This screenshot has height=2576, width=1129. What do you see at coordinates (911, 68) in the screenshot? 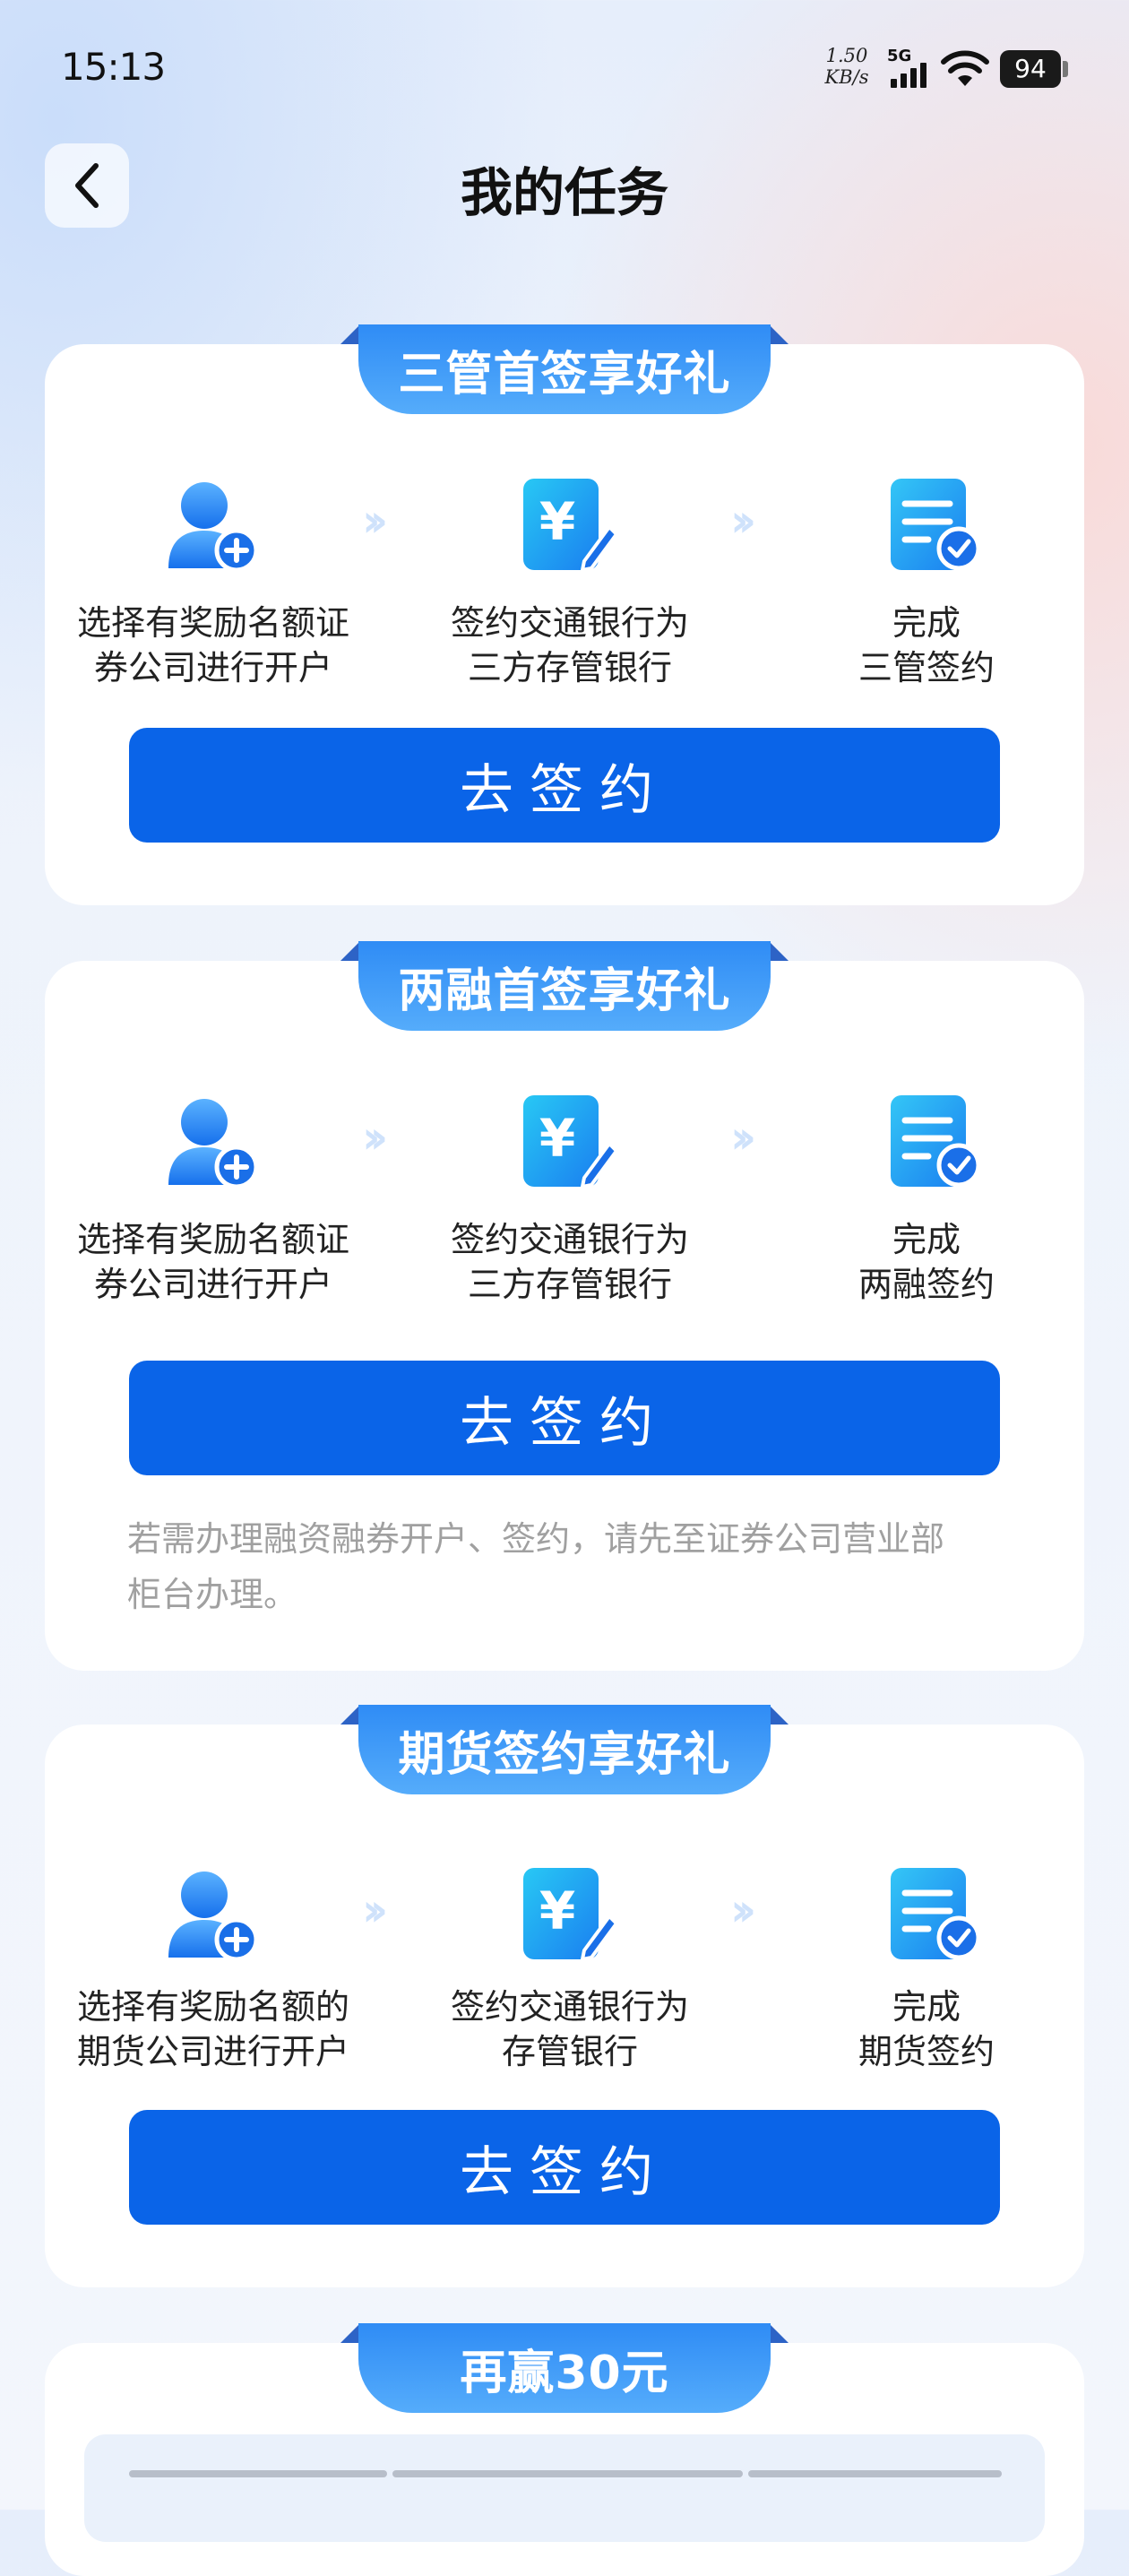
I see `cellular-signal-icon: 5G` at bounding box center [911, 68].